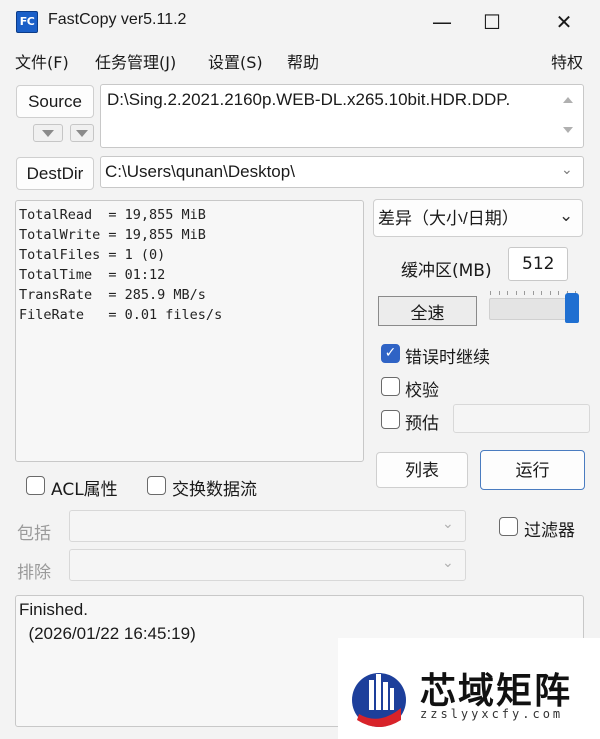  What do you see at coordinates (92, 255) in the screenshot?
I see `stat-total-files: TotalFiles = 1 (0)` at bounding box center [92, 255].